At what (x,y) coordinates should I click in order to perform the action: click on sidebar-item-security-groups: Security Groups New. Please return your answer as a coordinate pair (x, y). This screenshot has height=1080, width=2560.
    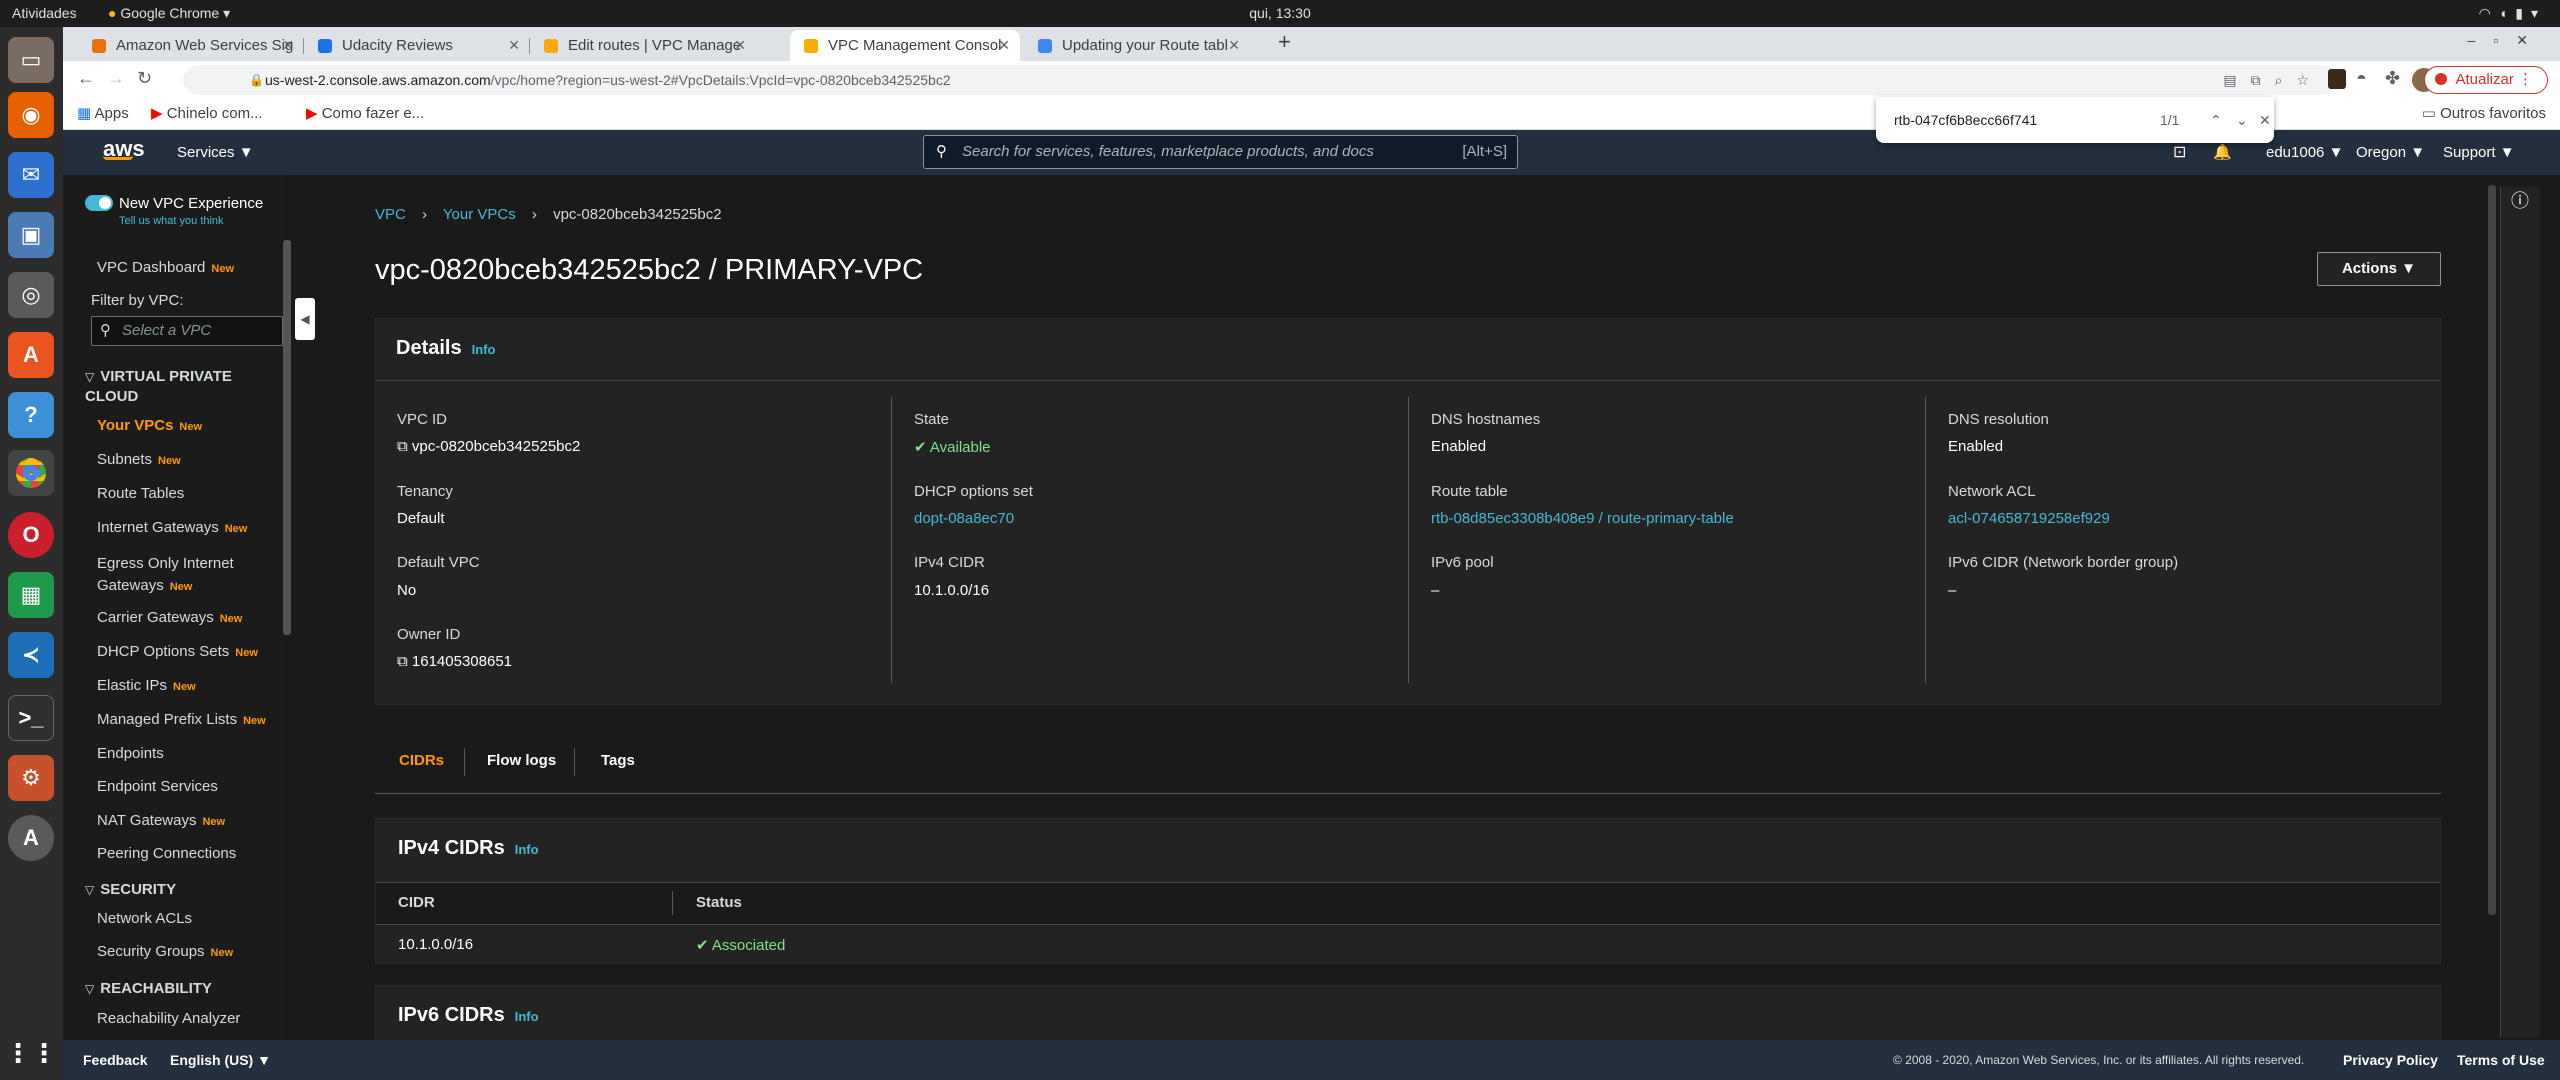
    Looking at the image, I should click on (165, 951).